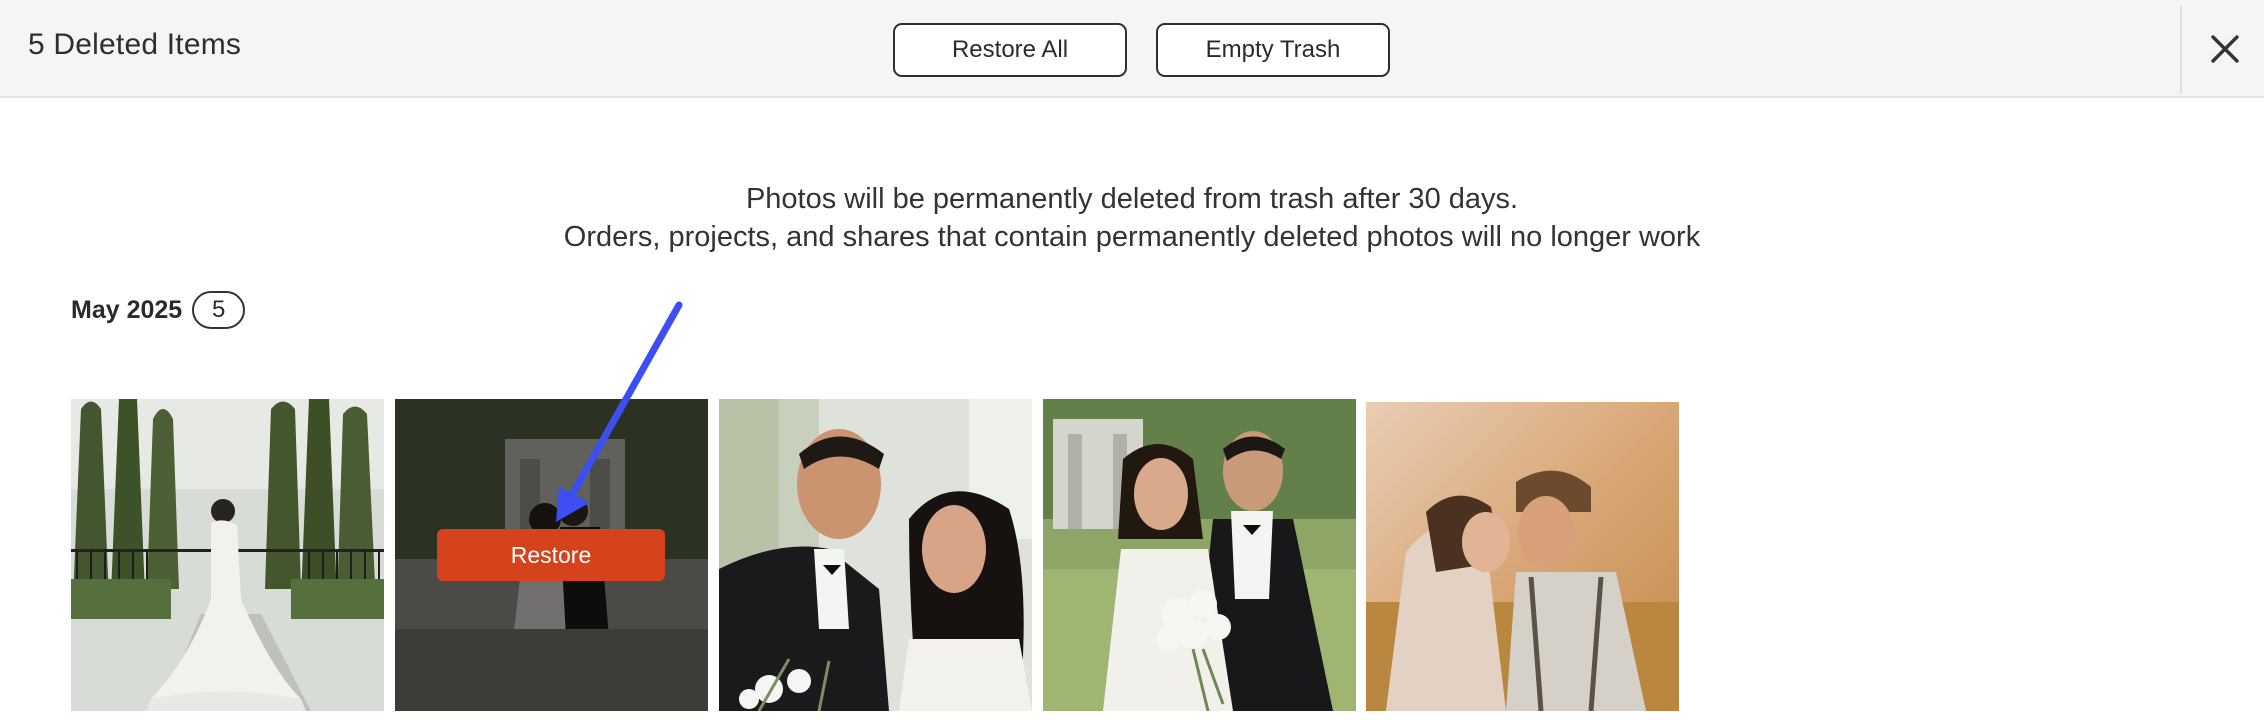 The width and height of the screenshot is (2264, 720). I want to click on close-icon, so click(2225, 49).